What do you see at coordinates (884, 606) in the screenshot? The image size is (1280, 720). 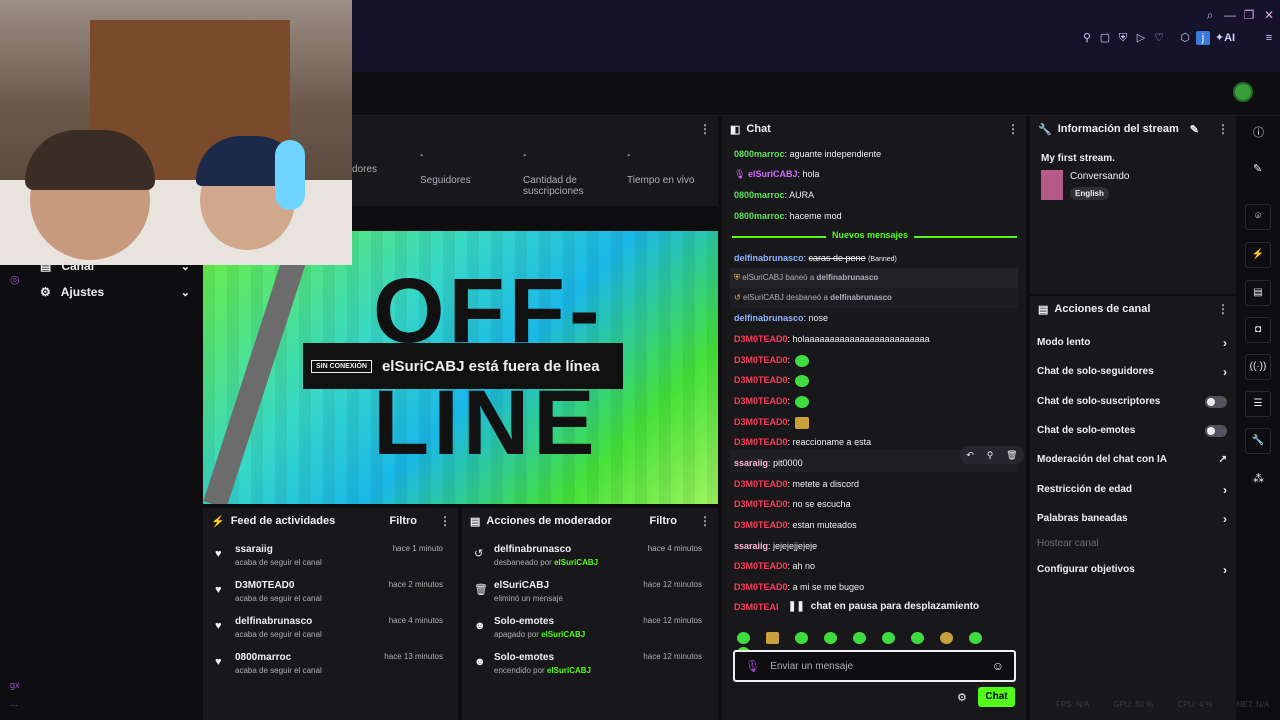 I see `chat-paused-banner: ❚❚ chat en pausa para desplazamiento` at bounding box center [884, 606].